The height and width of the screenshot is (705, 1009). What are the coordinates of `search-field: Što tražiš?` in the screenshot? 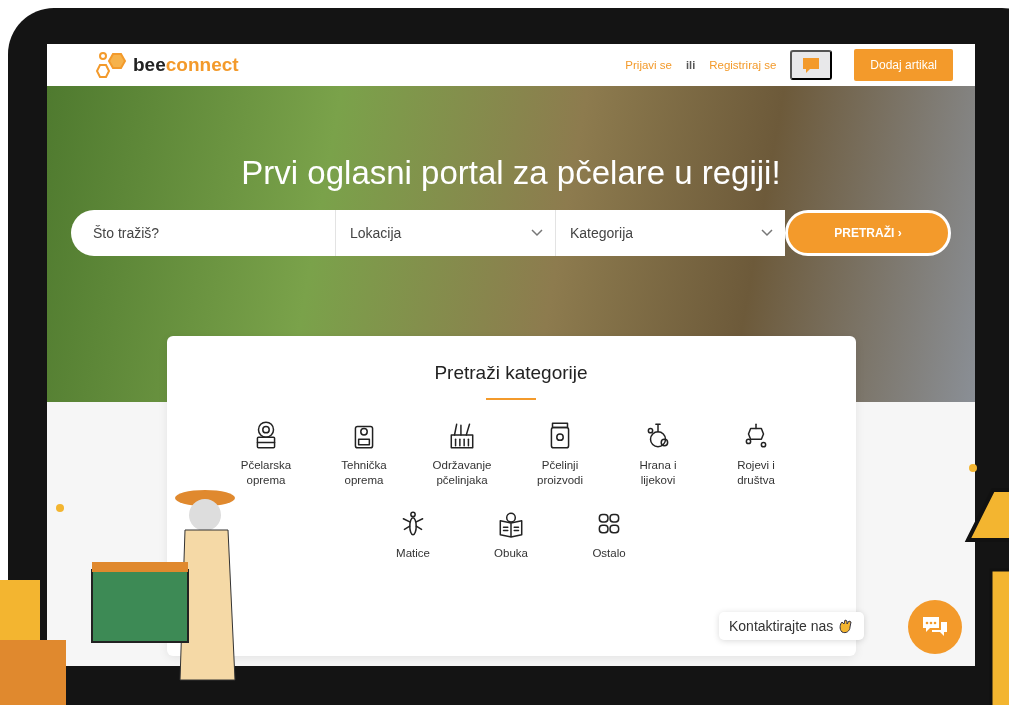 It's located at (203, 233).